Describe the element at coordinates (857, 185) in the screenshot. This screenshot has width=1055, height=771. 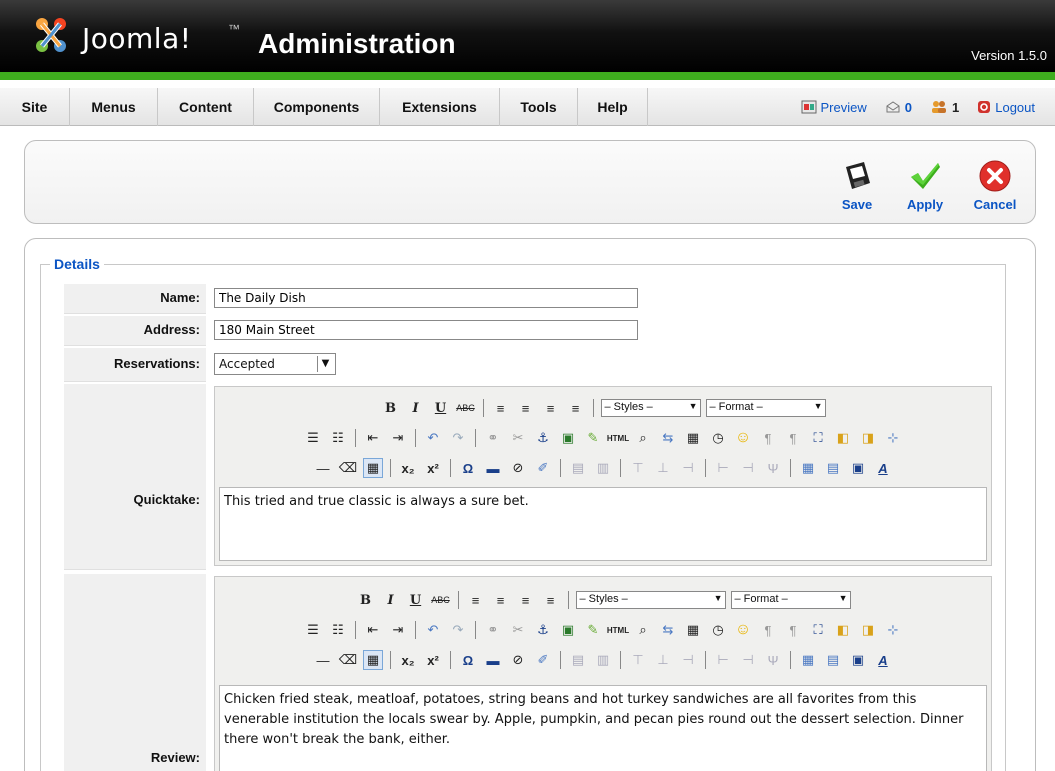
I see `save-button: Save` at that location.